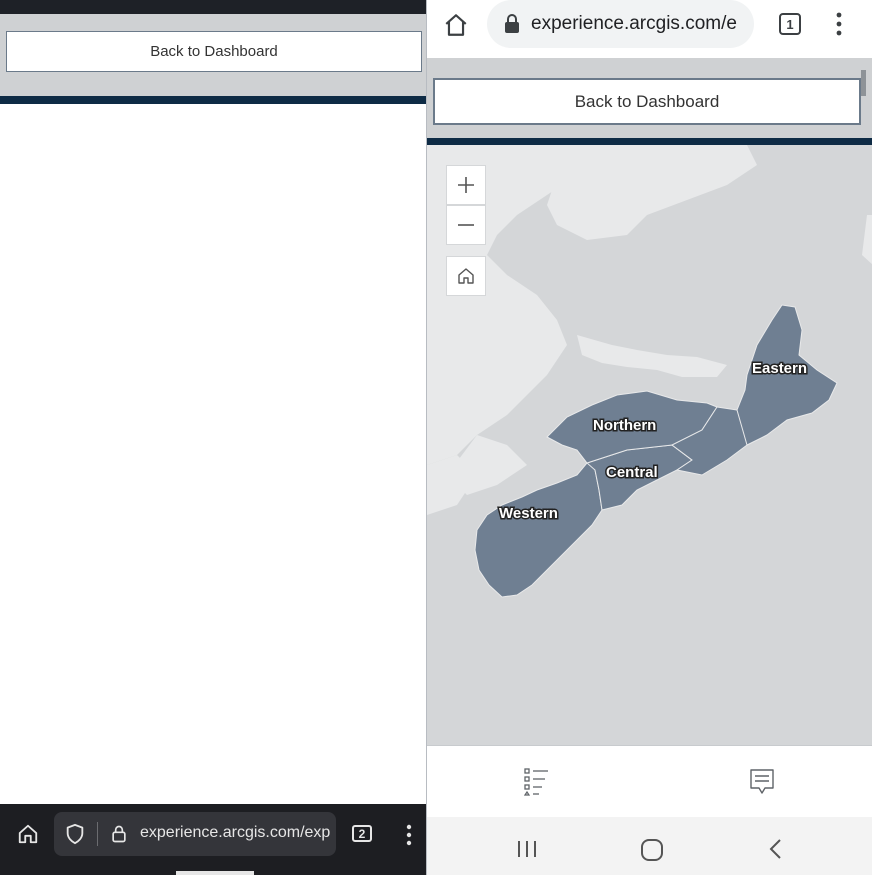 Image resolution: width=872 pixels, height=875 pixels. Describe the element at coordinates (863, 83) in the screenshot. I see `scrollbar-thumb` at that location.